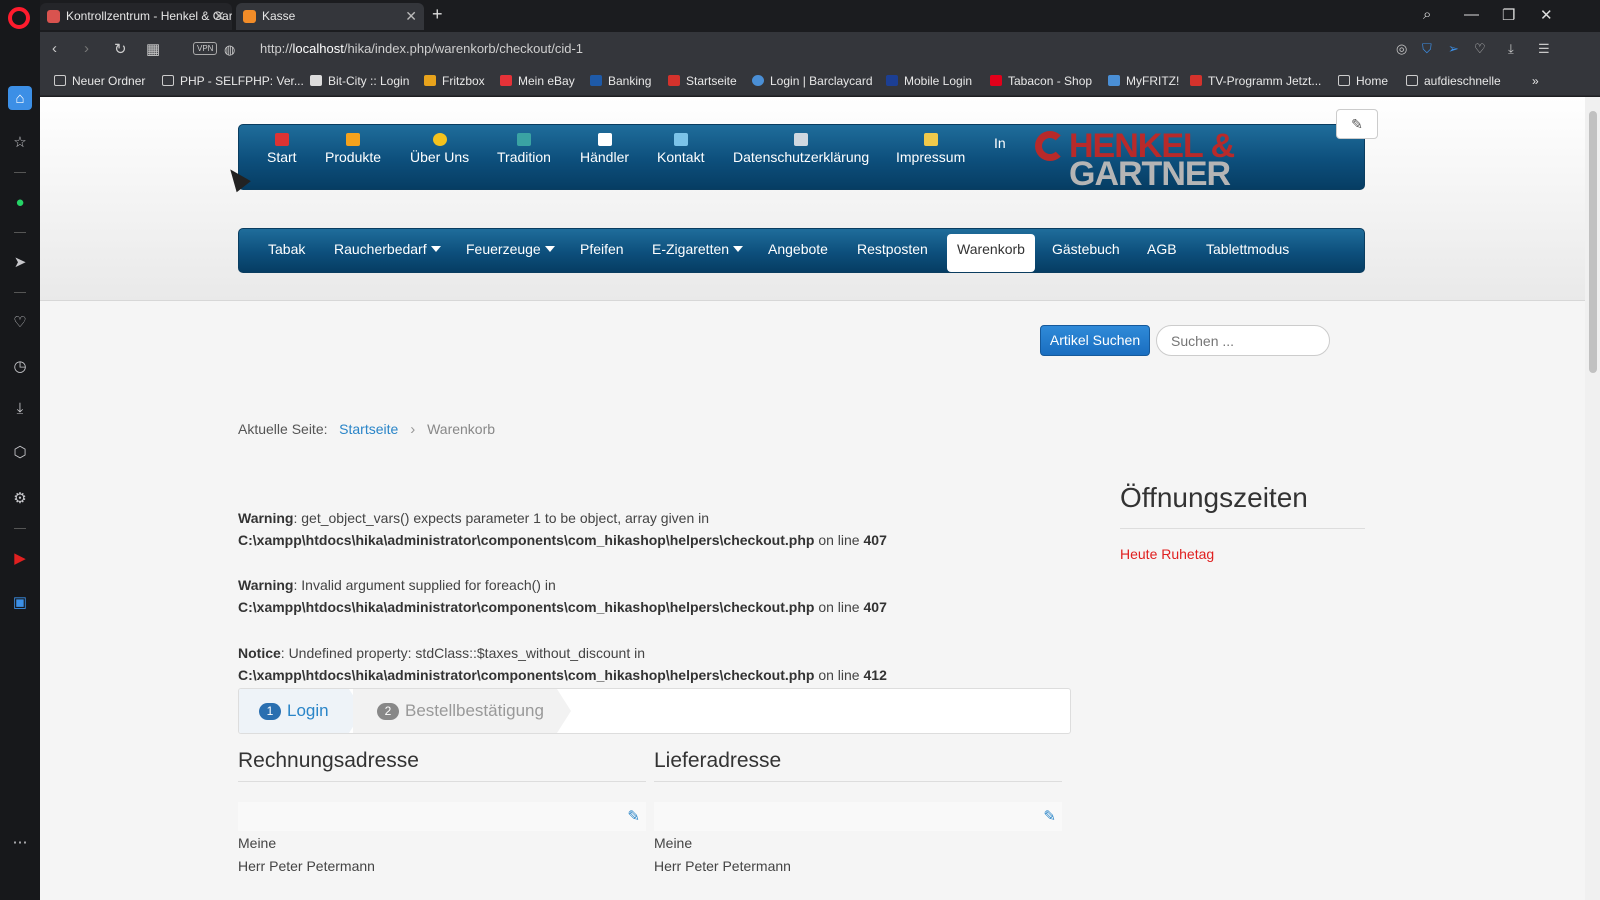 The image size is (1600, 900). What do you see at coordinates (1462, 81) in the screenshot?
I see `bookmark-label: aufdieschnelle` at bounding box center [1462, 81].